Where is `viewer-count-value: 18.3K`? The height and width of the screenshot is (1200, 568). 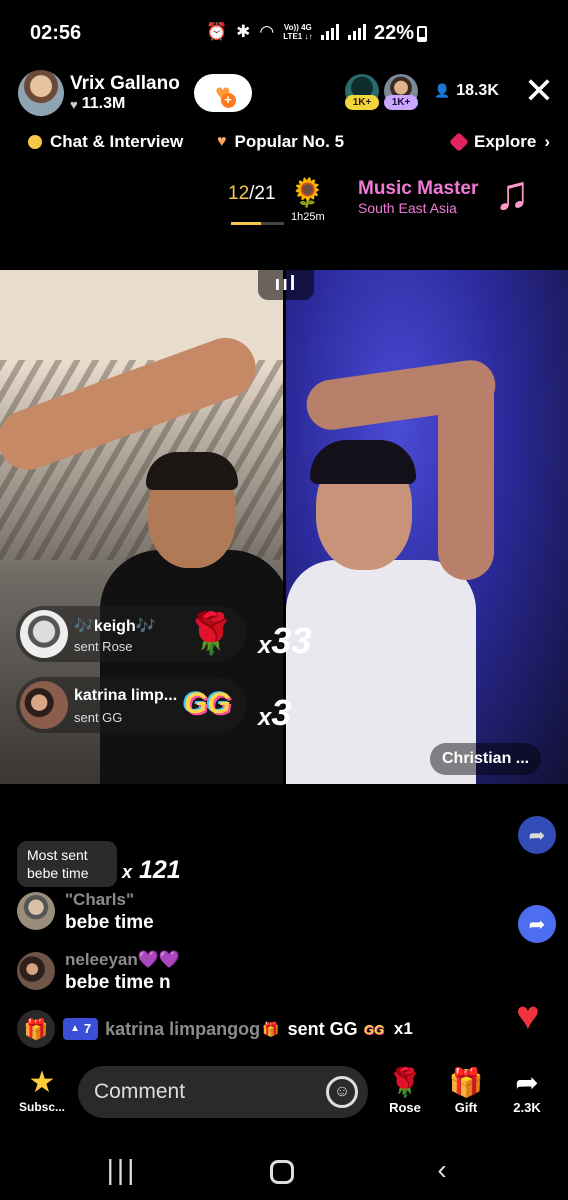
viewer-count-value: 18.3K is located at coordinates (477, 90).